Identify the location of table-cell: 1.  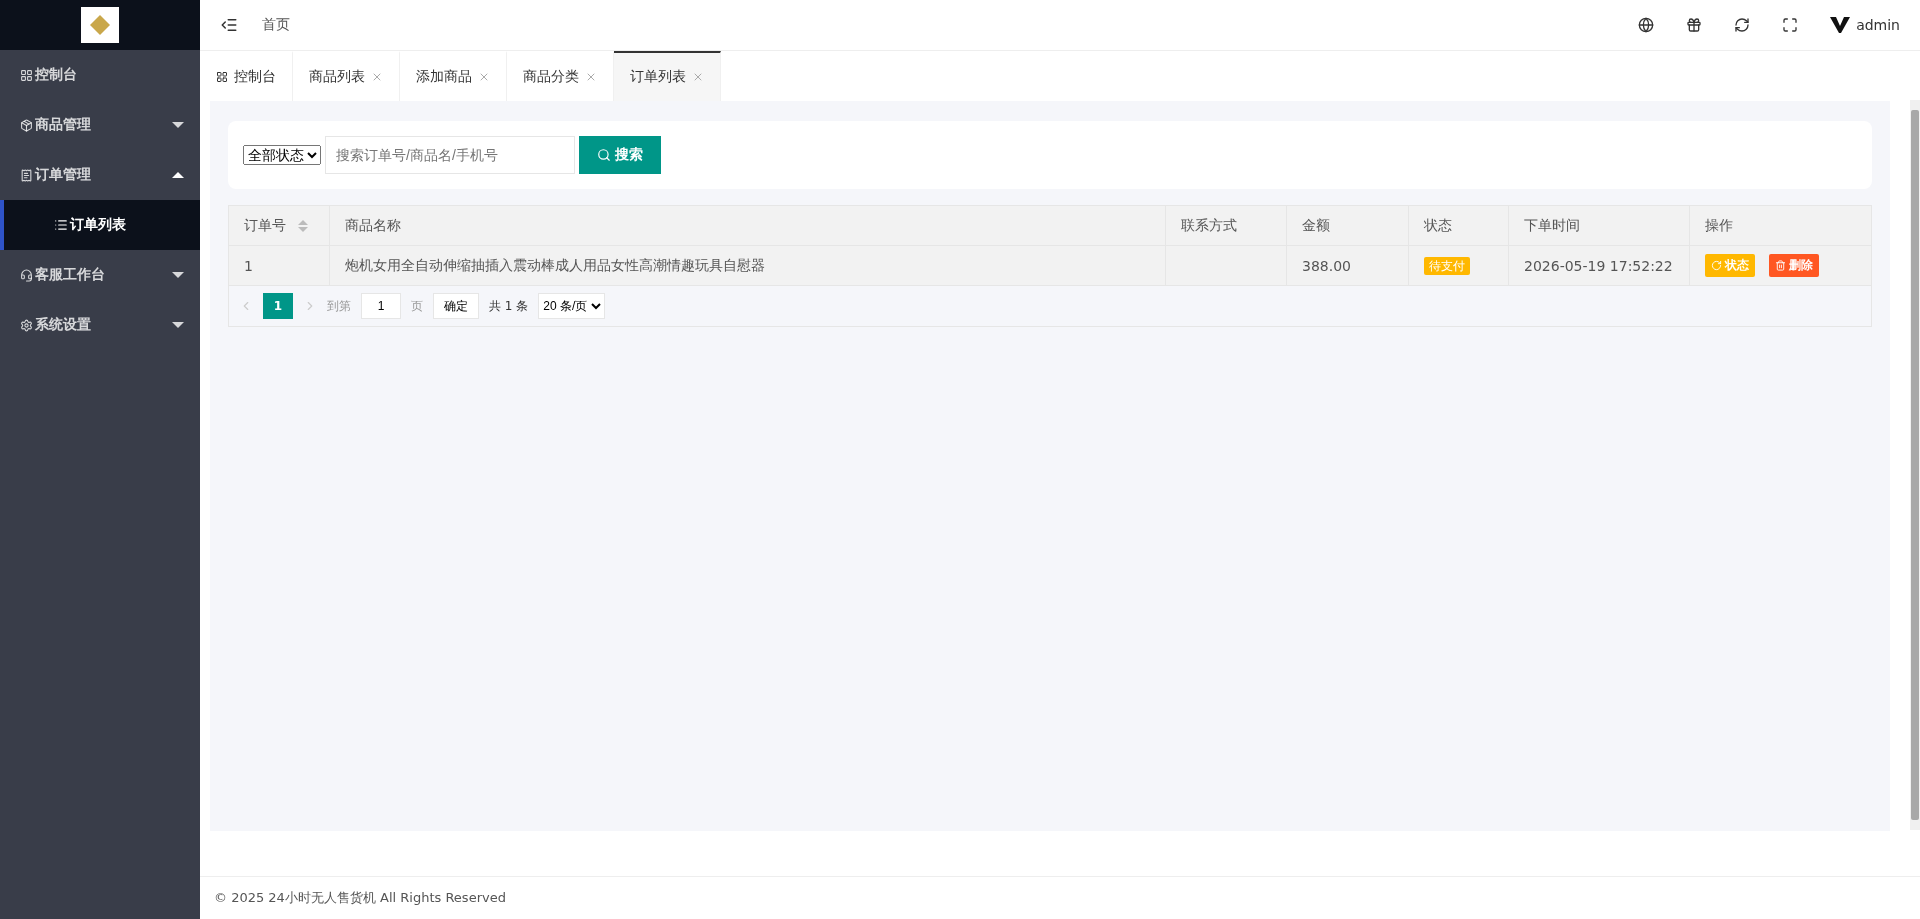
(279, 265).